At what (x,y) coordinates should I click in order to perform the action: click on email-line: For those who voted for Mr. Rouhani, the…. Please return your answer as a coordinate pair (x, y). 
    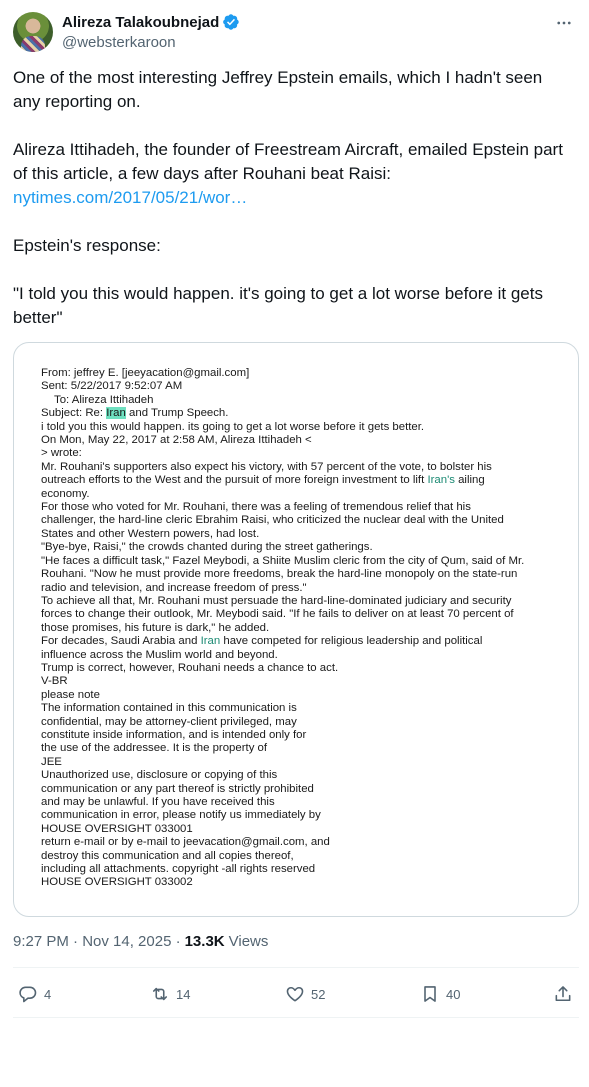
    Looking at the image, I should click on (256, 507).